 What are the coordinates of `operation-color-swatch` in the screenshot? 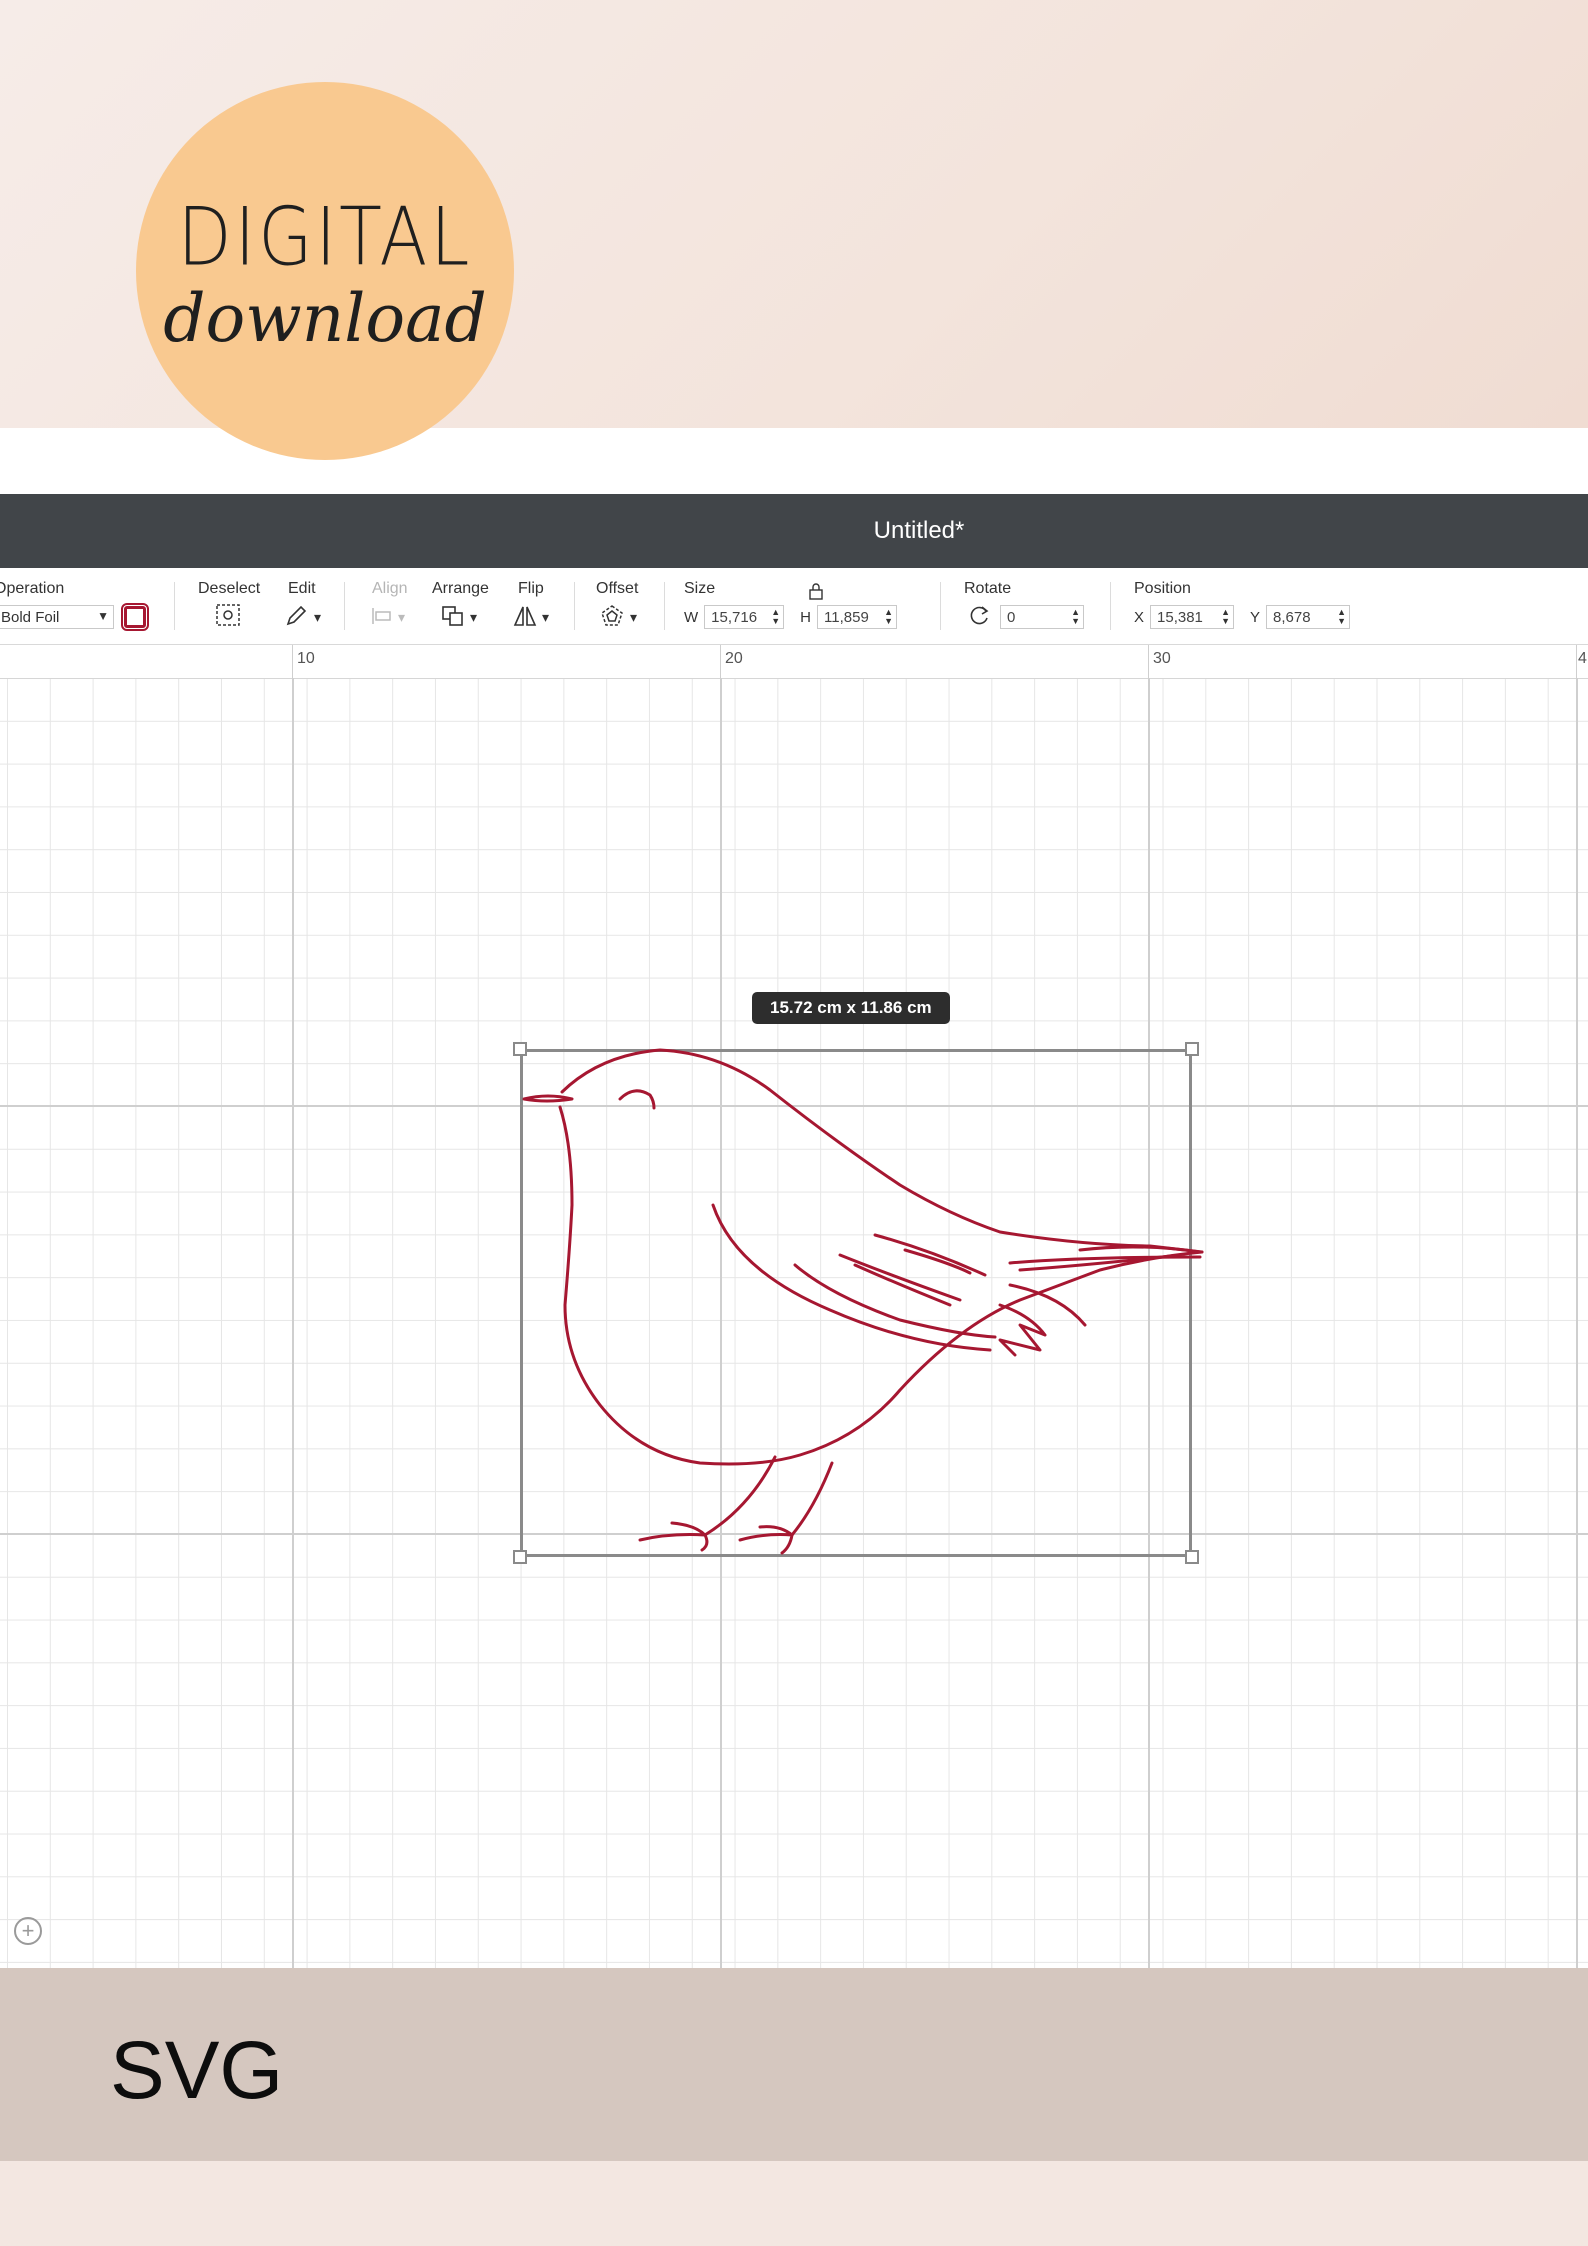 It's located at (135, 617).